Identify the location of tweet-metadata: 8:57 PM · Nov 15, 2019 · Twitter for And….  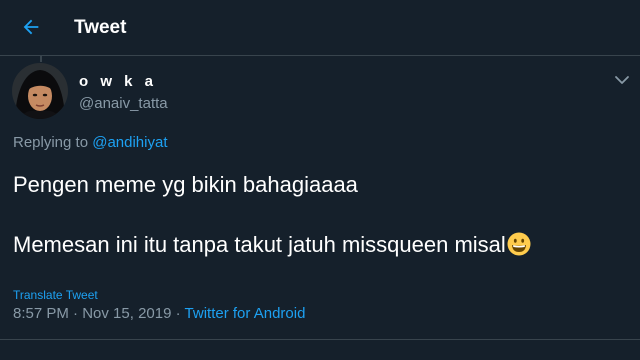
(159, 313).